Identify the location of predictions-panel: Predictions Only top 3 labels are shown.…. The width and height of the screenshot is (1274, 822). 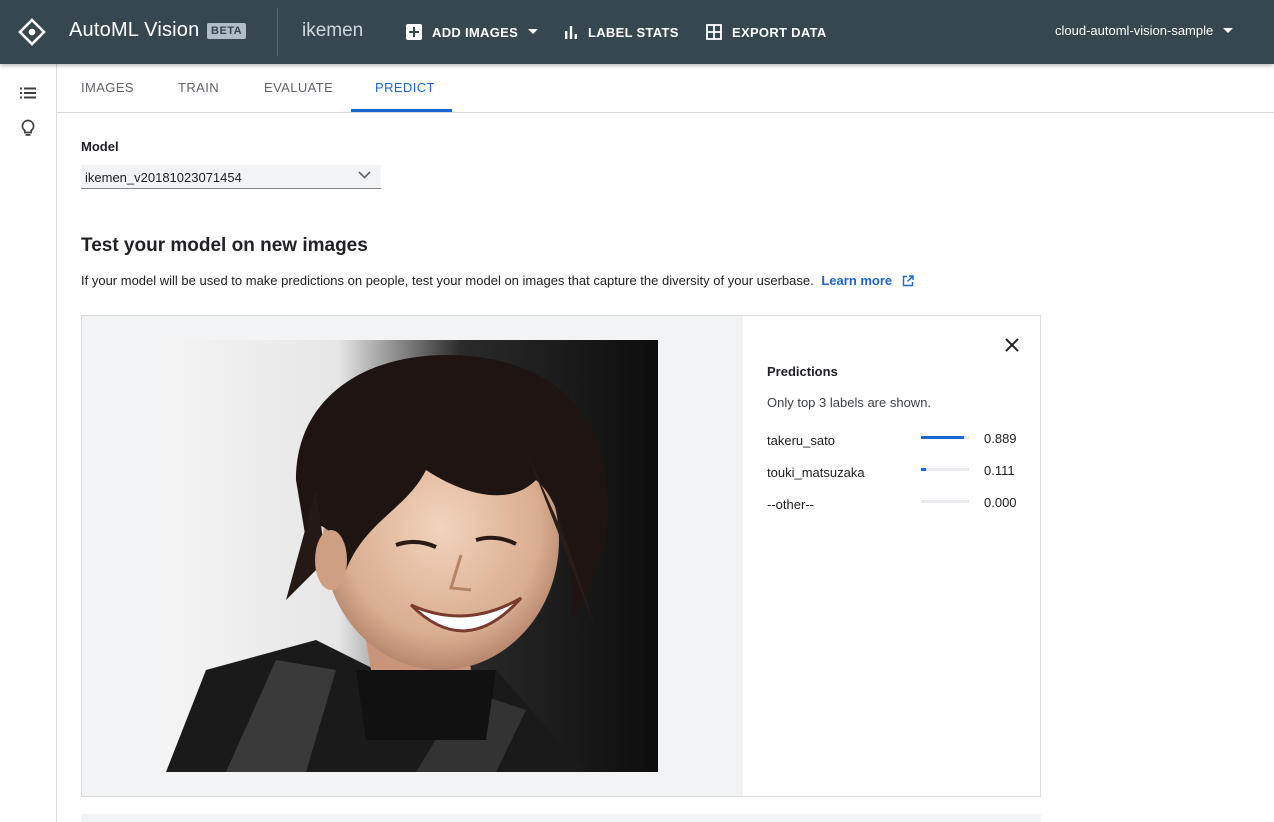
(891, 556).